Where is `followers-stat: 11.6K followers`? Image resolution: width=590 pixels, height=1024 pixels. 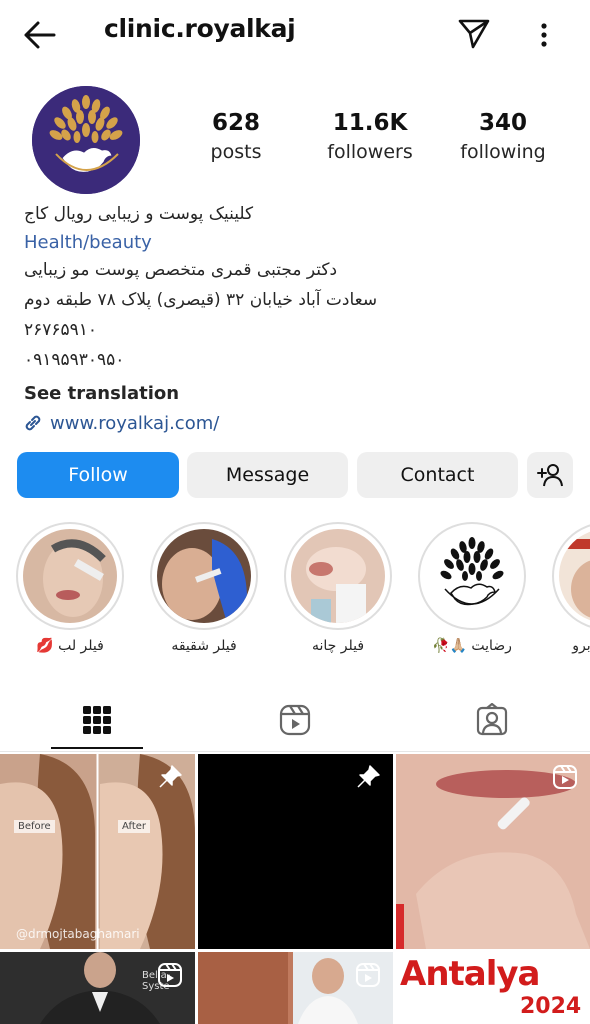 followers-stat: 11.6K followers is located at coordinates (370, 137).